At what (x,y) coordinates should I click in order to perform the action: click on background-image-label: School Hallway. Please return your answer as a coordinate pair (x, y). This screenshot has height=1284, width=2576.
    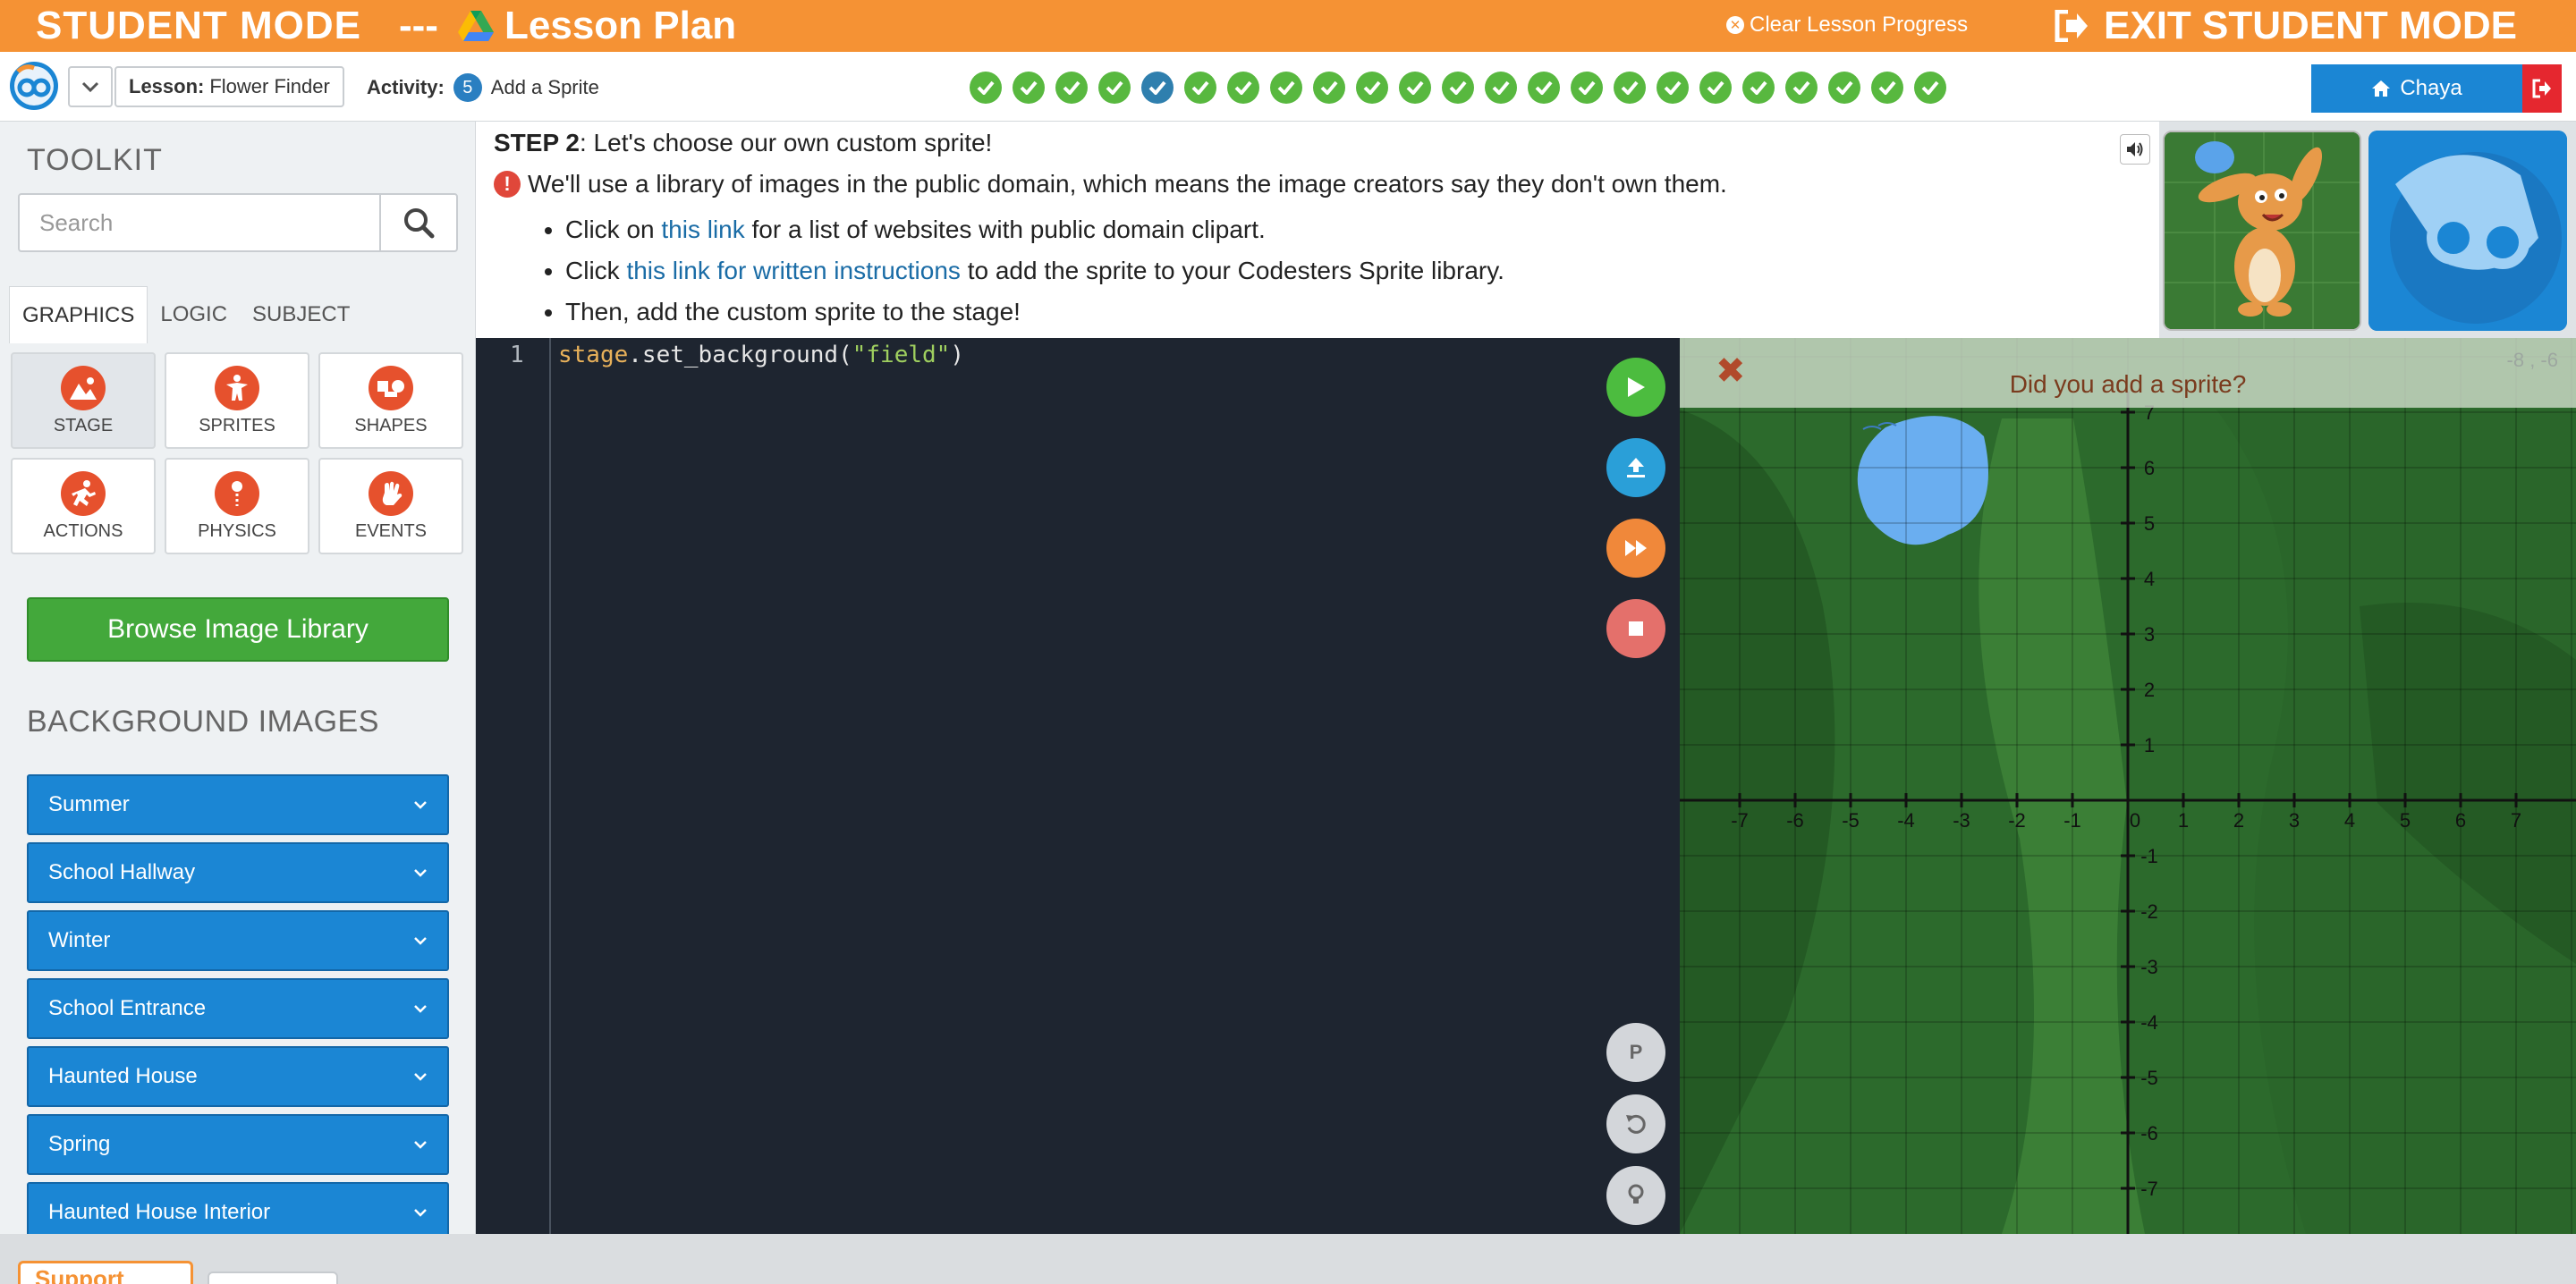
    Looking at the image, I should click on (122, 872).